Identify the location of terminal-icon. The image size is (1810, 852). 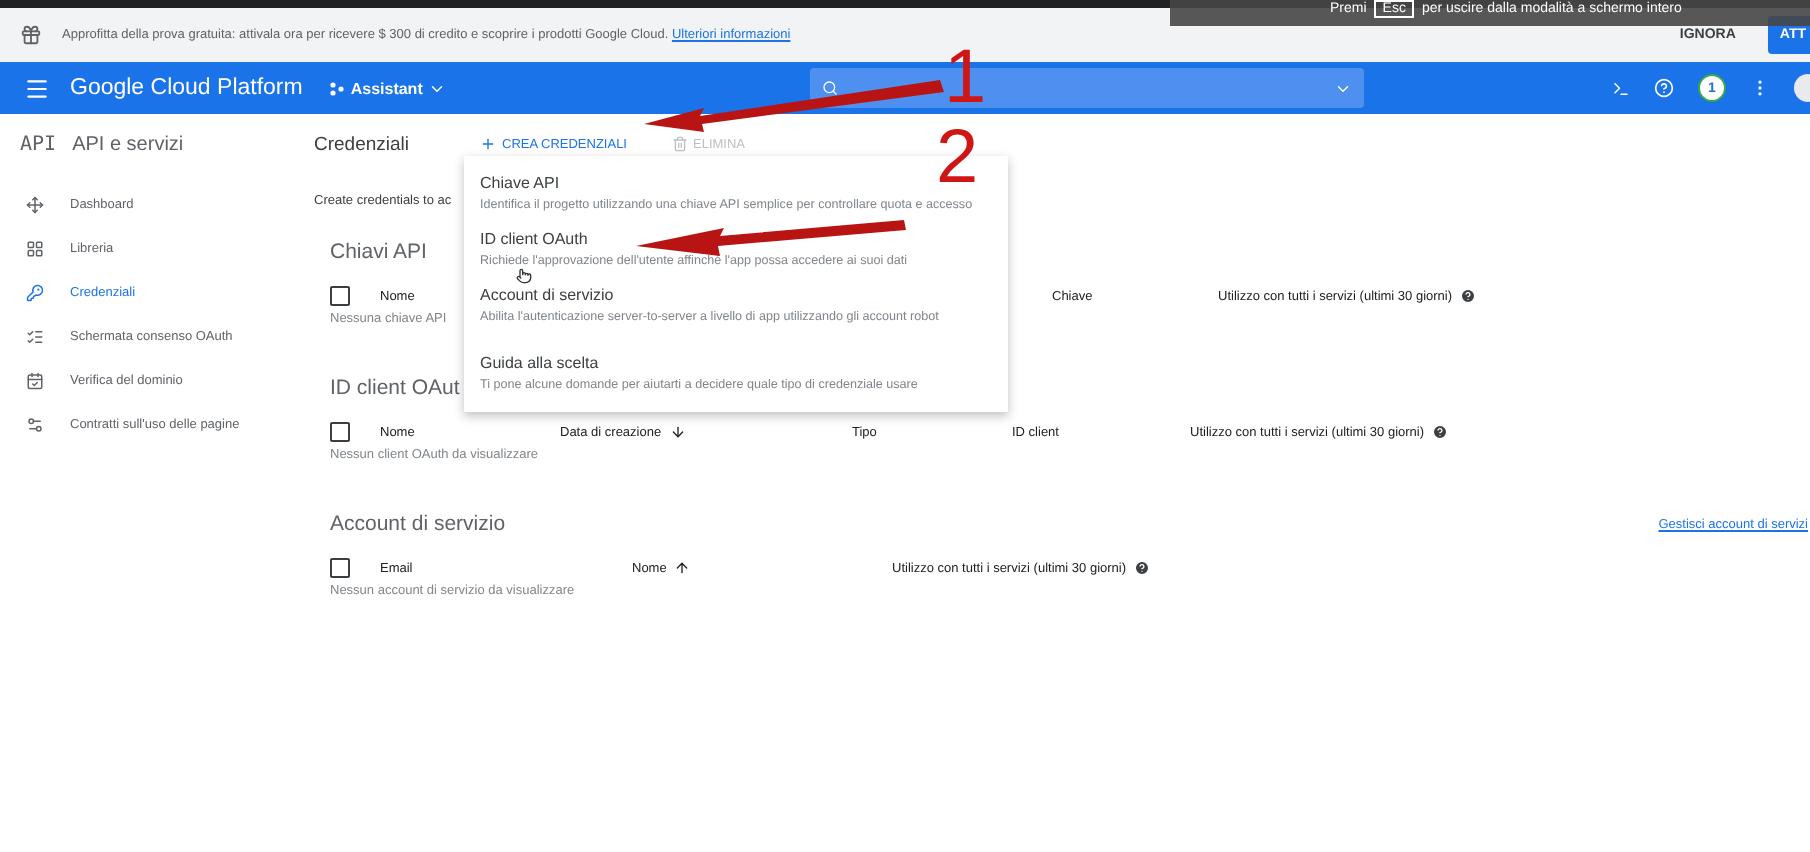
(1621, 88).